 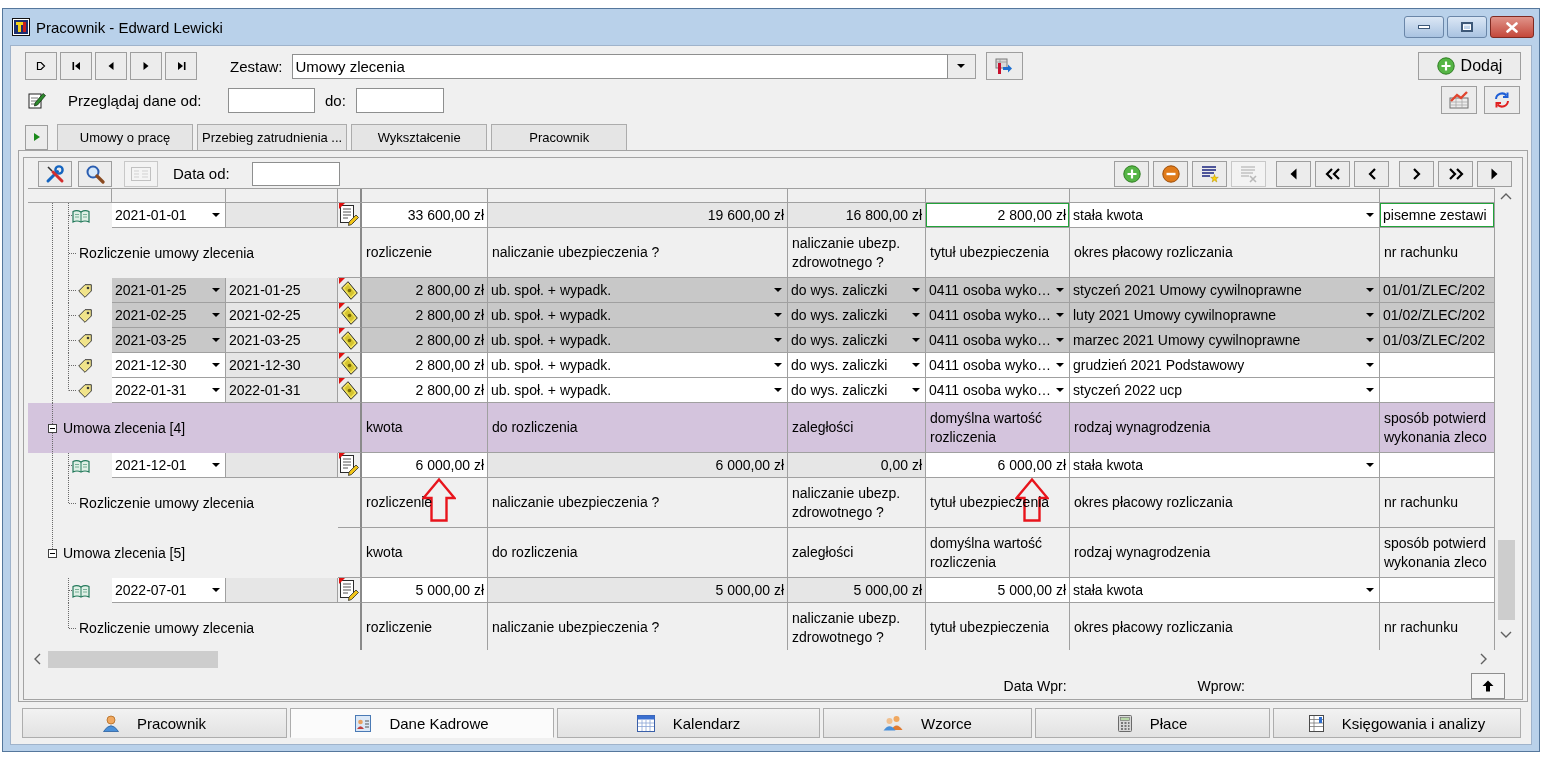 I want to click on tab: Umowy o pracę, so click(x=125, y=137).